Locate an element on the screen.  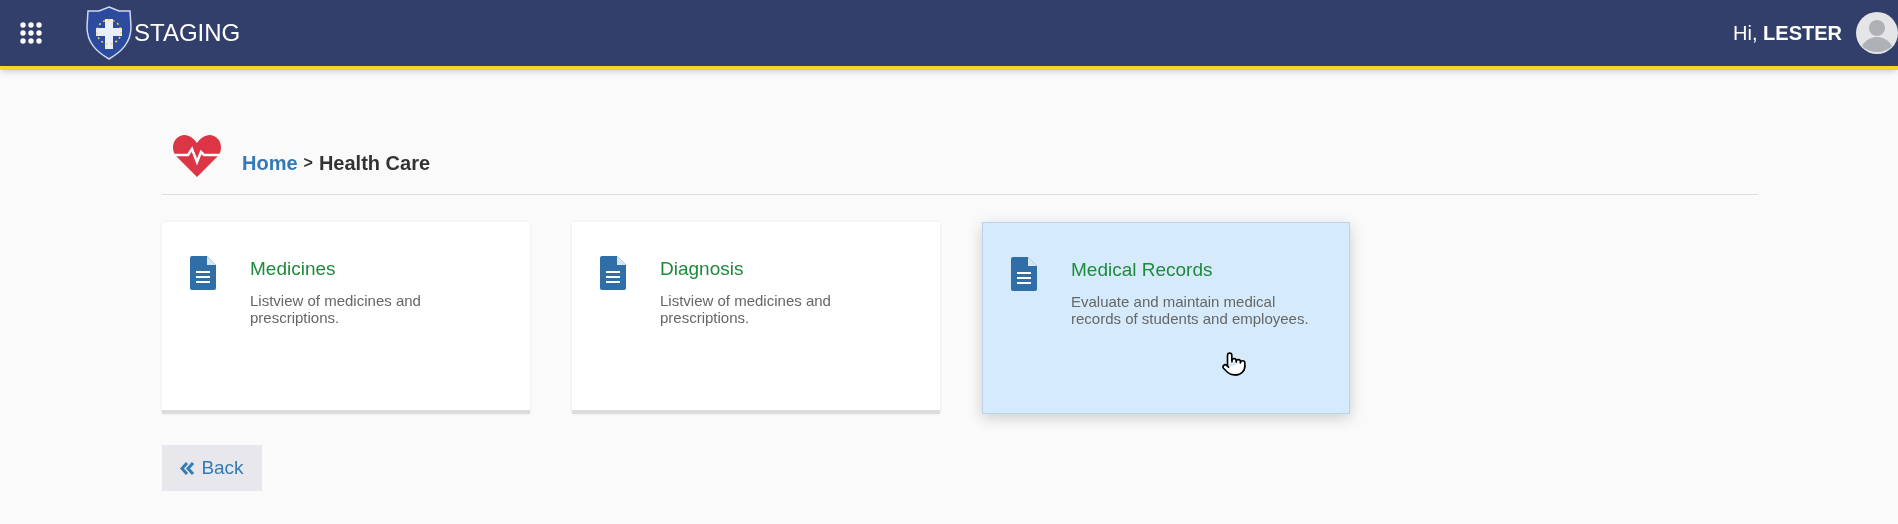
module-card: Medical Records Evaluate and maintain medical records of students and employees. is located at coordinates (1166, 318).